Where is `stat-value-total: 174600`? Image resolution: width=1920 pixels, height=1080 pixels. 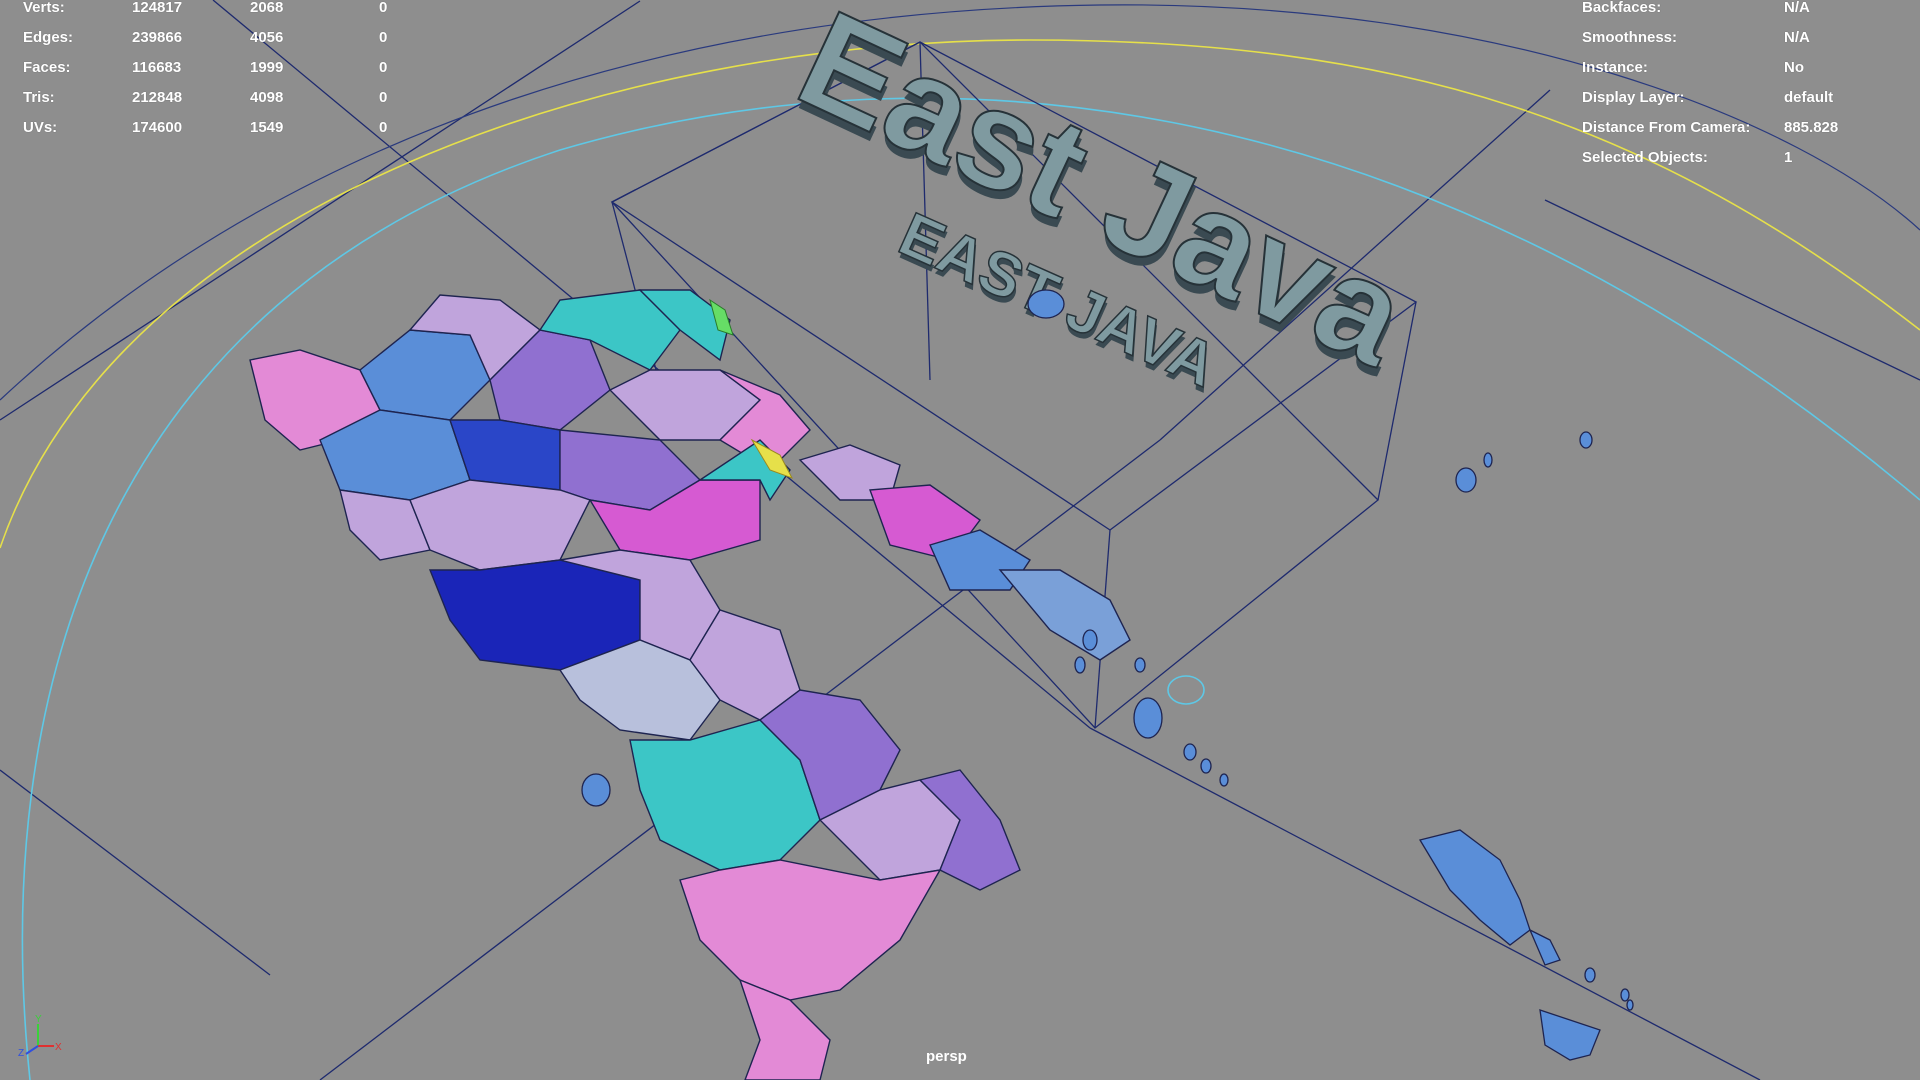 stat-value-total: 174600 is located at coordinates (157, 127).